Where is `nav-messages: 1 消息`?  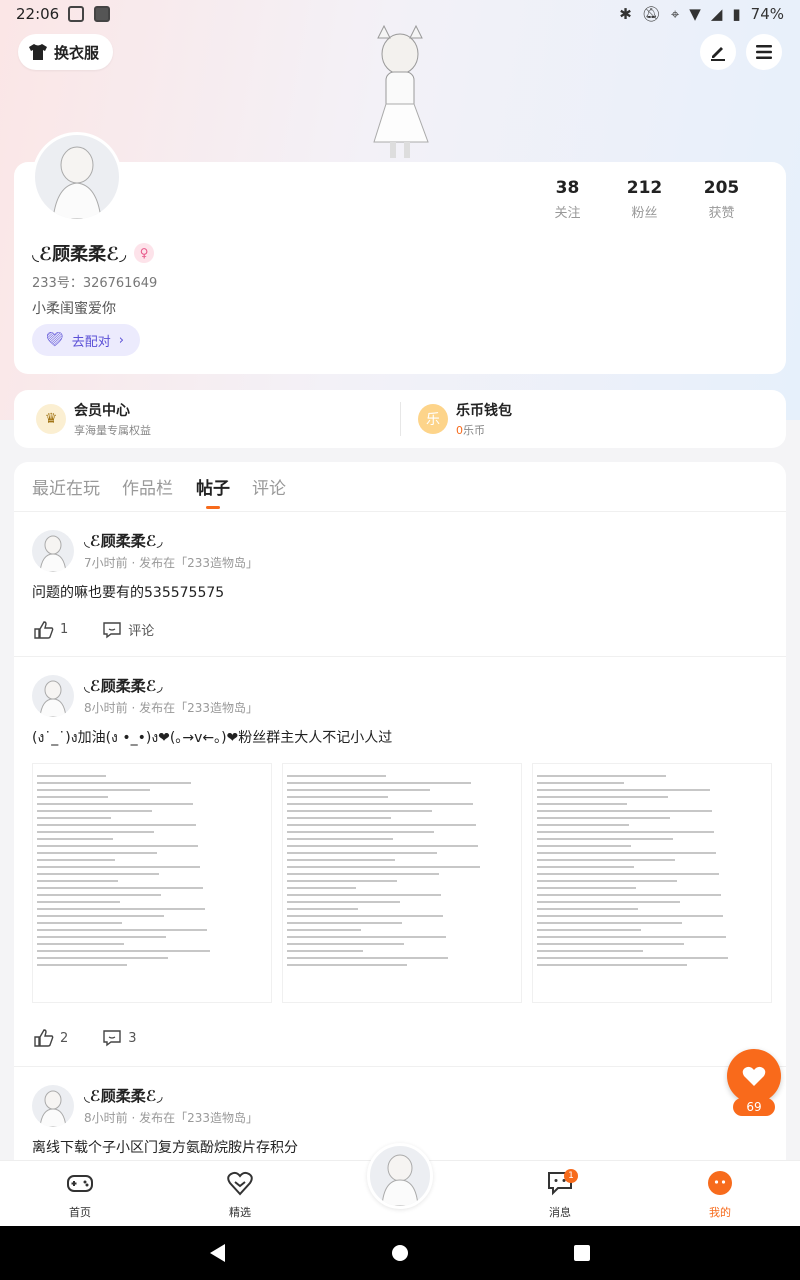
nav-messages: 1 消息 is located at coordinates (560, 1194).